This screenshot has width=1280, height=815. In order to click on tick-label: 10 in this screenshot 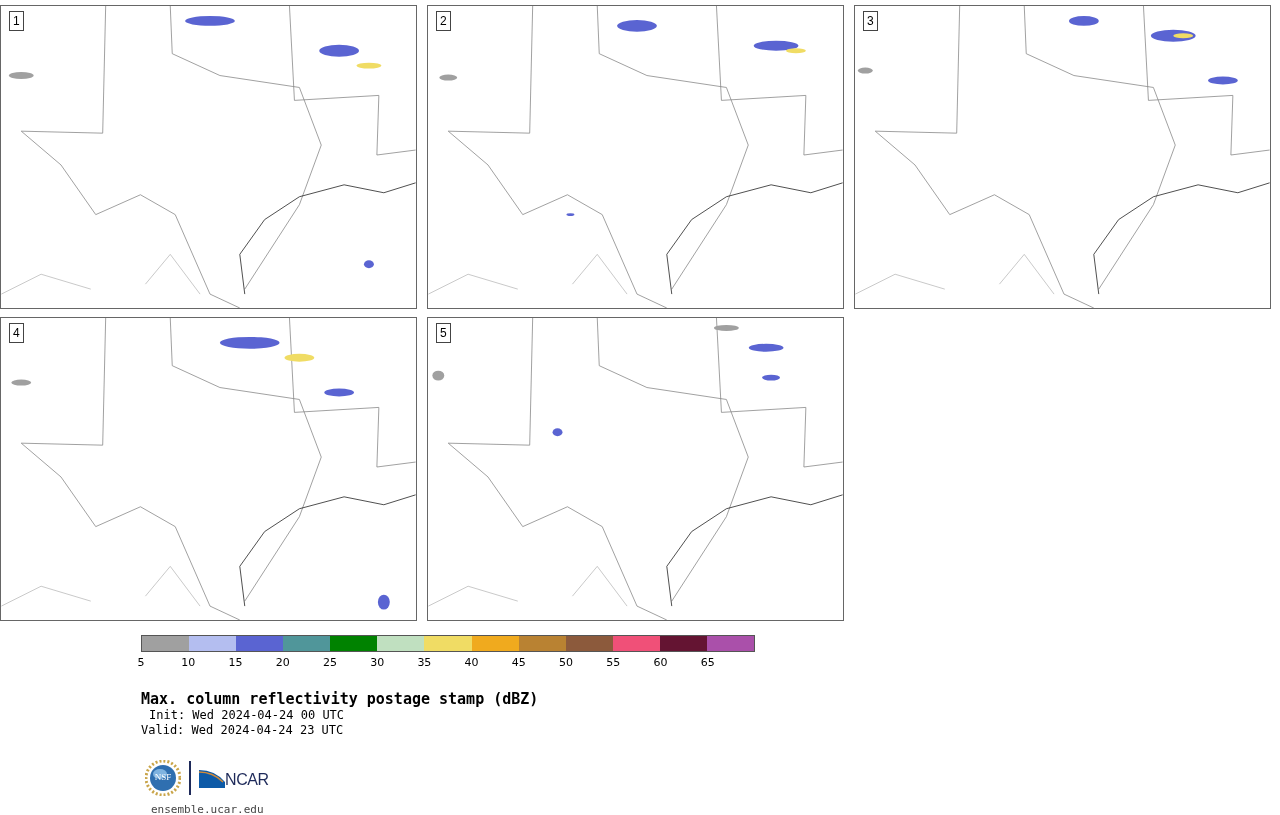, I will do `click(188, 662)`.